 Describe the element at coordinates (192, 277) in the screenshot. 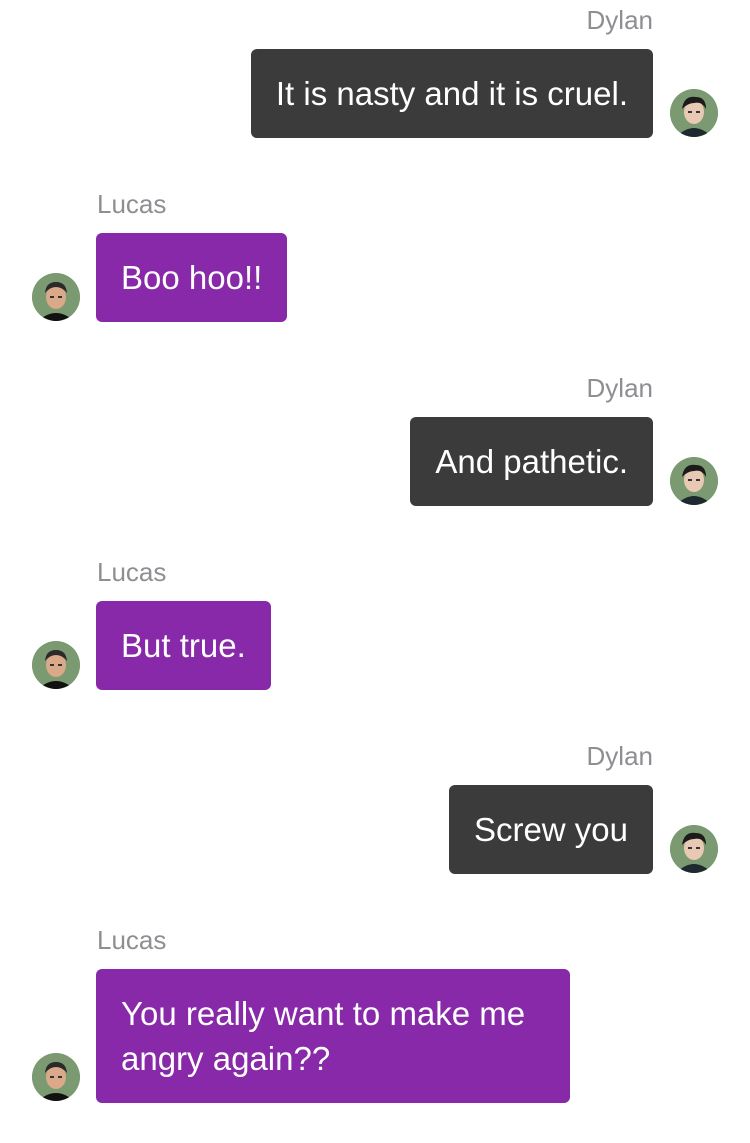

I see `message-bubble: Boo hoo!!` at that location.